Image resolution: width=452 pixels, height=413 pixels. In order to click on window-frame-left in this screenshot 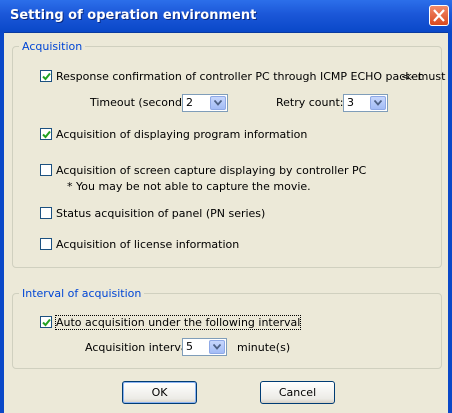, I will do `click(2, 222)`.